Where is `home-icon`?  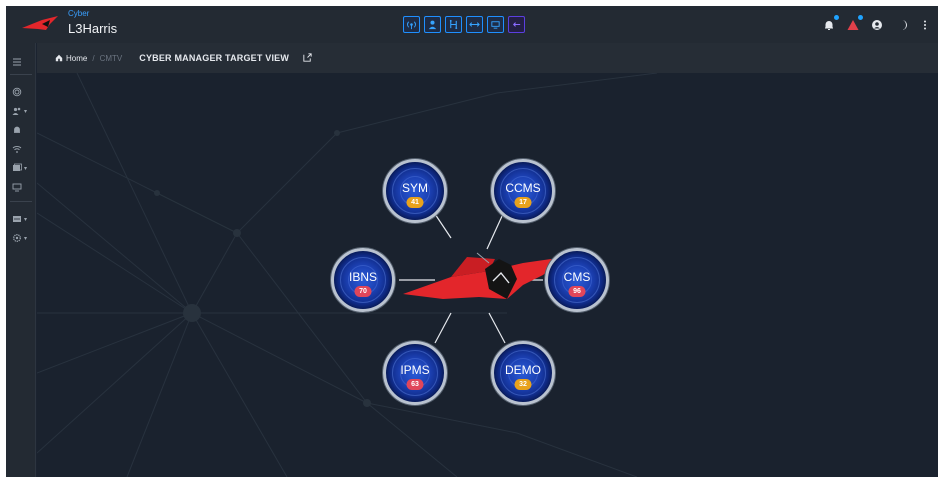 home-icon is located at coordinates (59, 58).